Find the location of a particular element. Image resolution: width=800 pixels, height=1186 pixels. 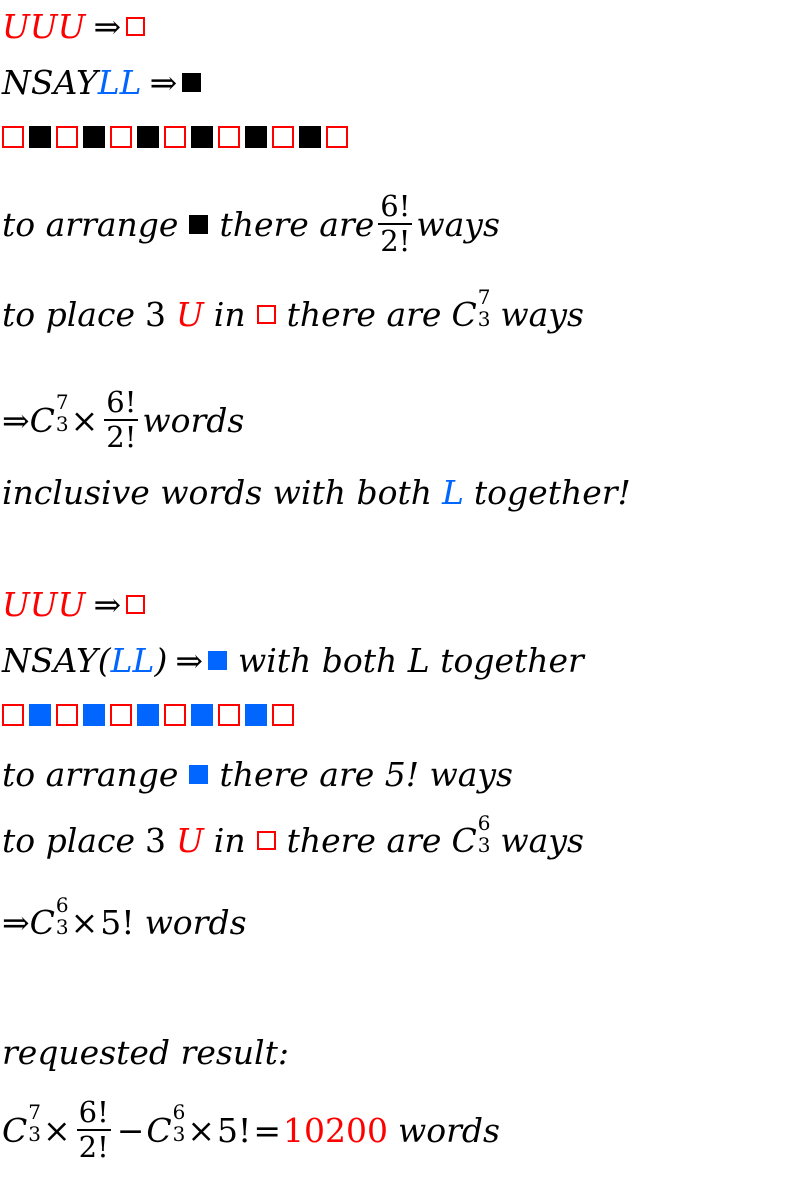

place-statement: to place 3 U in there are C 73 ways is located at coordinates (293, 310).